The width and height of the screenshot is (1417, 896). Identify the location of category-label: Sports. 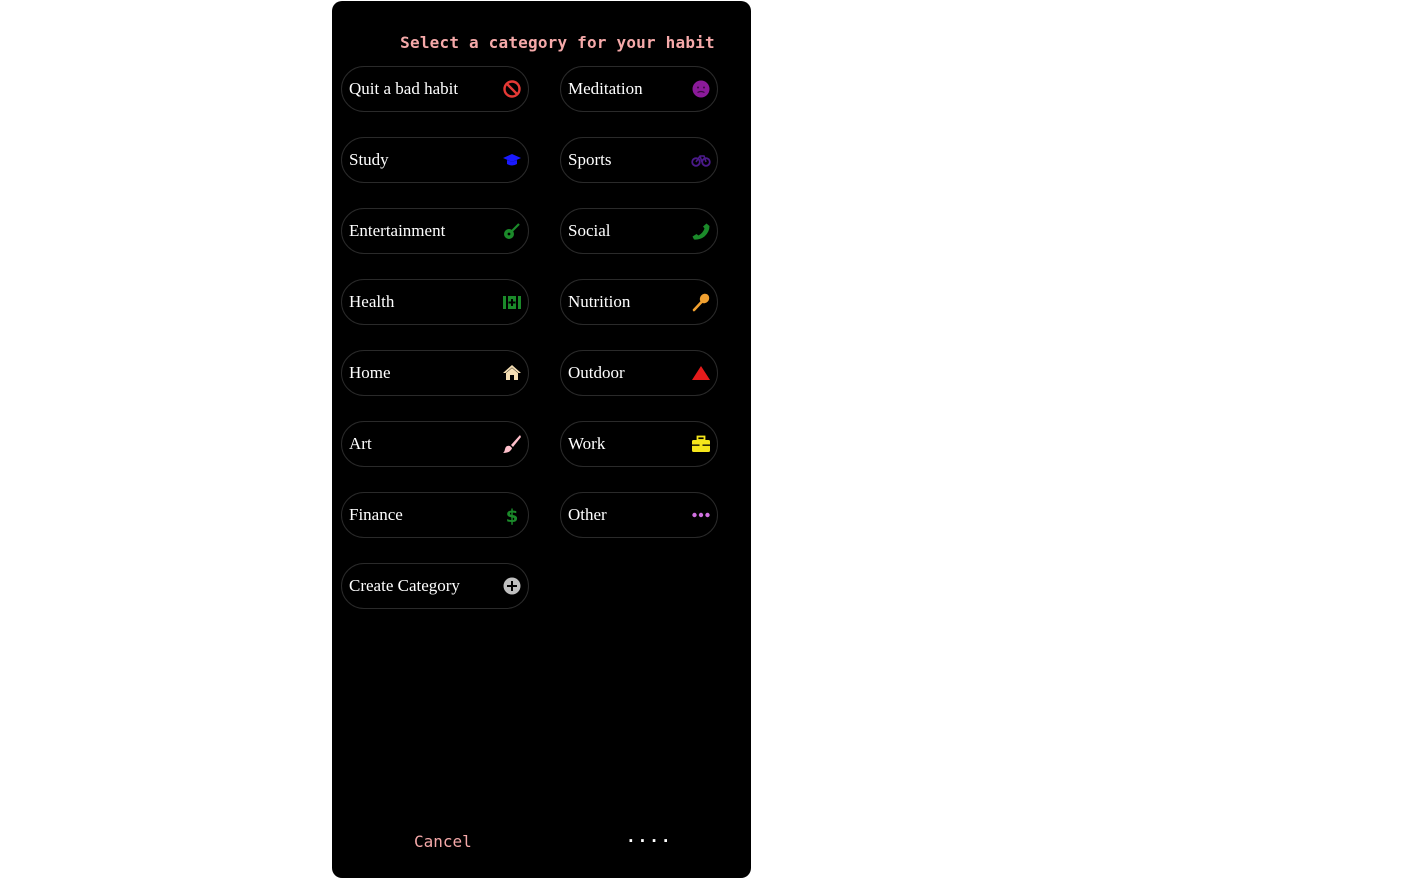
(590, 159).